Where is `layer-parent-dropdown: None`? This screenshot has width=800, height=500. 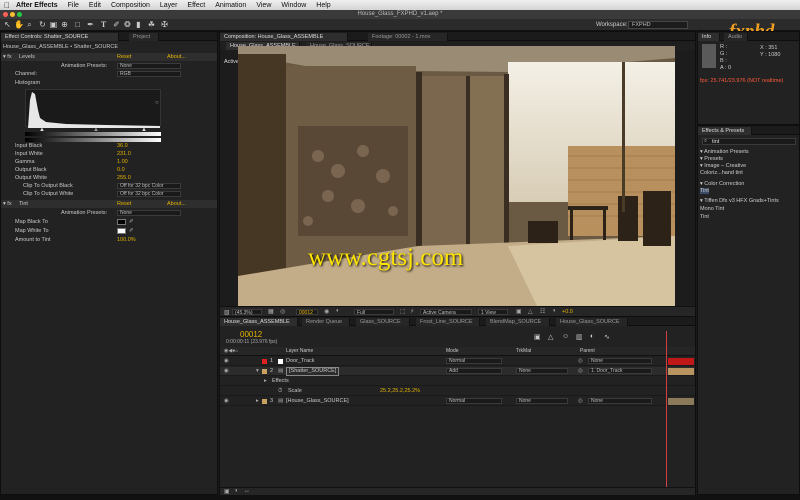 layer-parent-dropdown: None is located at coordinates (620, 401).